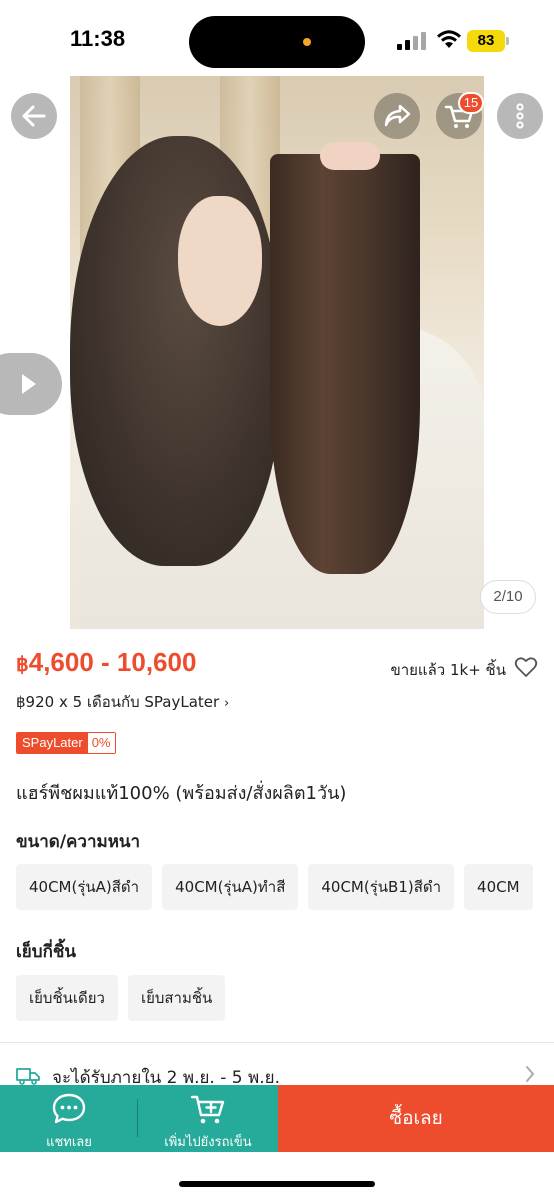 The image size is (554, 1200). What do you see at coordinates (230, 887) in the screenshot?
I see `size-option: 40CM(รุ่นA)ทำสี` at bounding box center [230, 887].